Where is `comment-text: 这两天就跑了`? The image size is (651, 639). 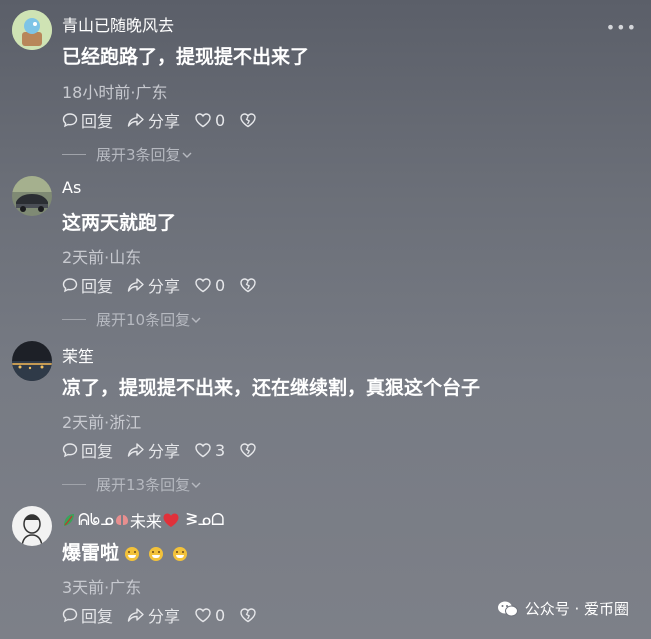
comment-text: 这两天就跑了 is located at coordinates (119, 223).